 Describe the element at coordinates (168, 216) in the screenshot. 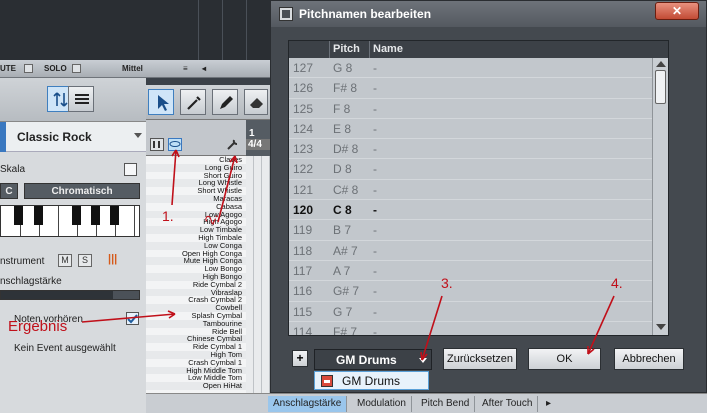

I see `annotation-step1: 1.` at that location.